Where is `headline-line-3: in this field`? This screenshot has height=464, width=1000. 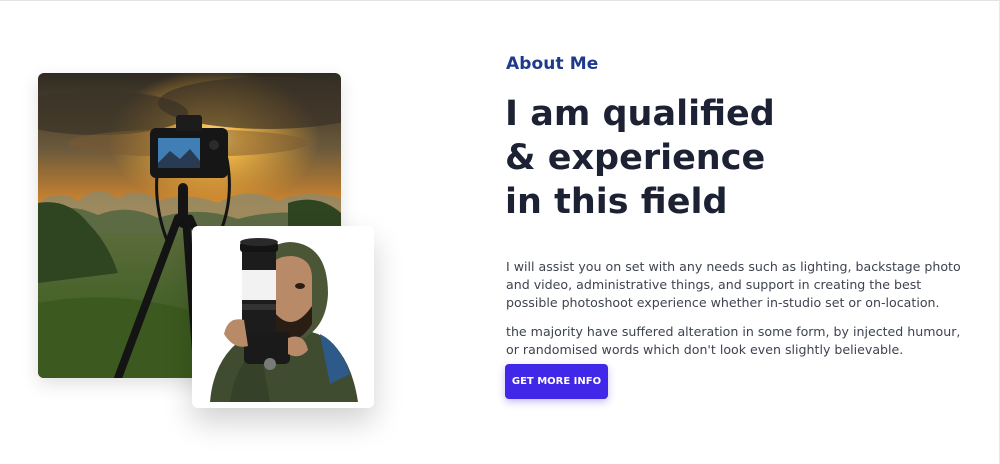
headline-line-3: in this field is located at coordinates (616, 202).